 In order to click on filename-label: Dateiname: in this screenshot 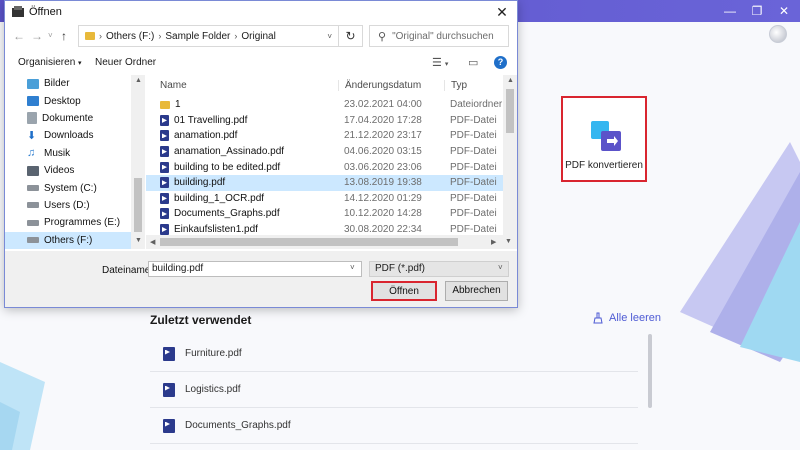, I will do `click(128, 270)`.